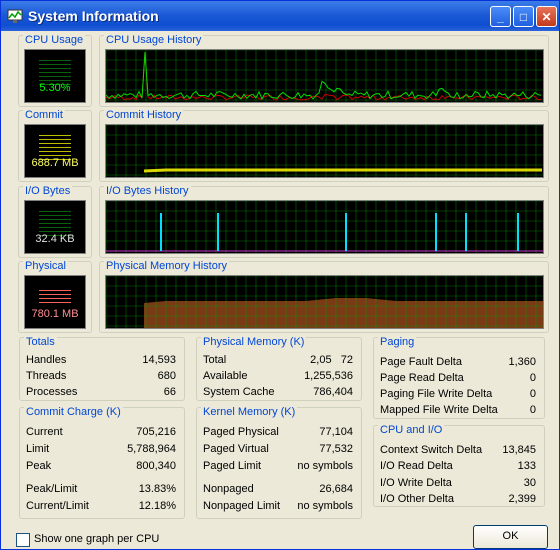 The height and width of the screenshot is (550, 560). Describe the element at coordinates (522, 362) in the screenshot. I see `page-fault-value: 1,360` at that location.